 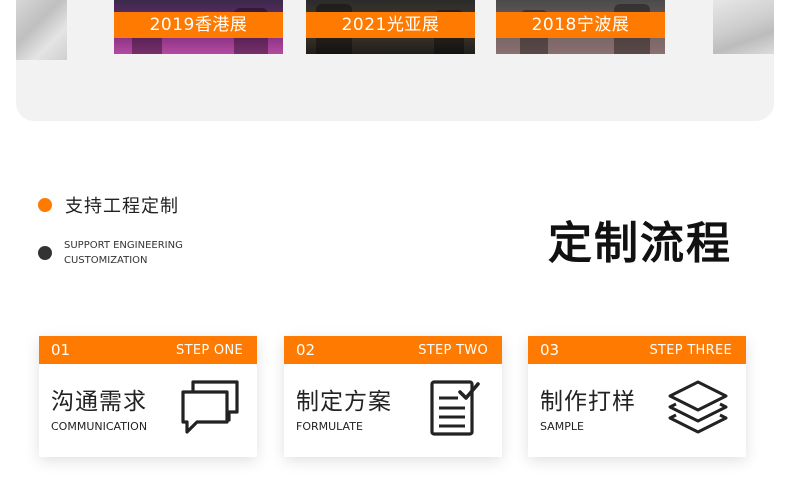 I want to click on step-title-en: SAMPLE, so click(x=562, y=426).